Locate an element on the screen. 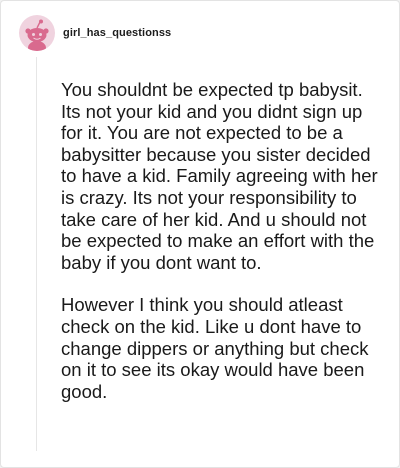 The height and width of the screenshot is (468, 400). comment-header: girl_has_questionss is located at coordinates (95, 33).